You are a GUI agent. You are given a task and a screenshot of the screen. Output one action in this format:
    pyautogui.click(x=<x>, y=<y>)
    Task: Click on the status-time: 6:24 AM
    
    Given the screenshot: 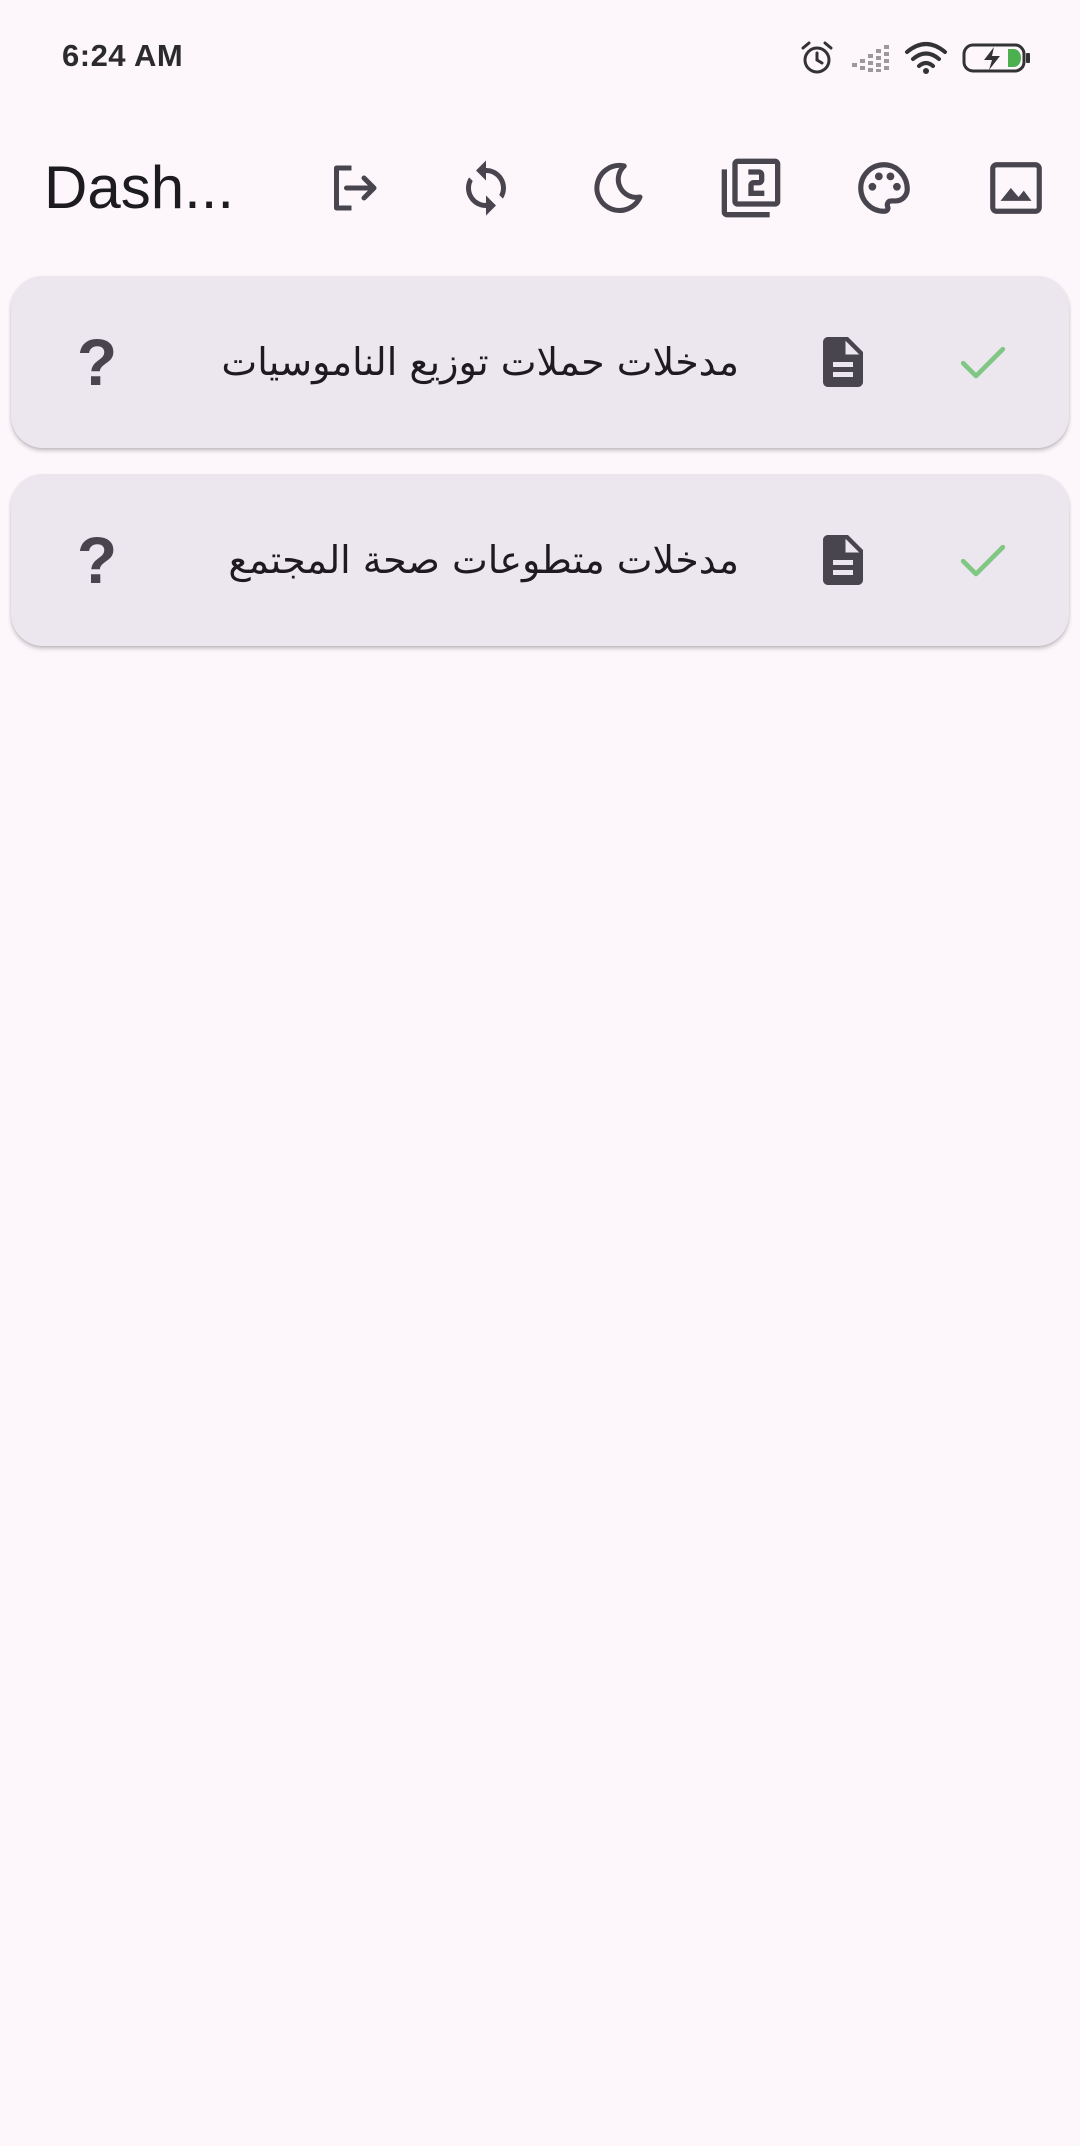 What is the action you would take?
    pyautogui.click(x=123, y=55)
    